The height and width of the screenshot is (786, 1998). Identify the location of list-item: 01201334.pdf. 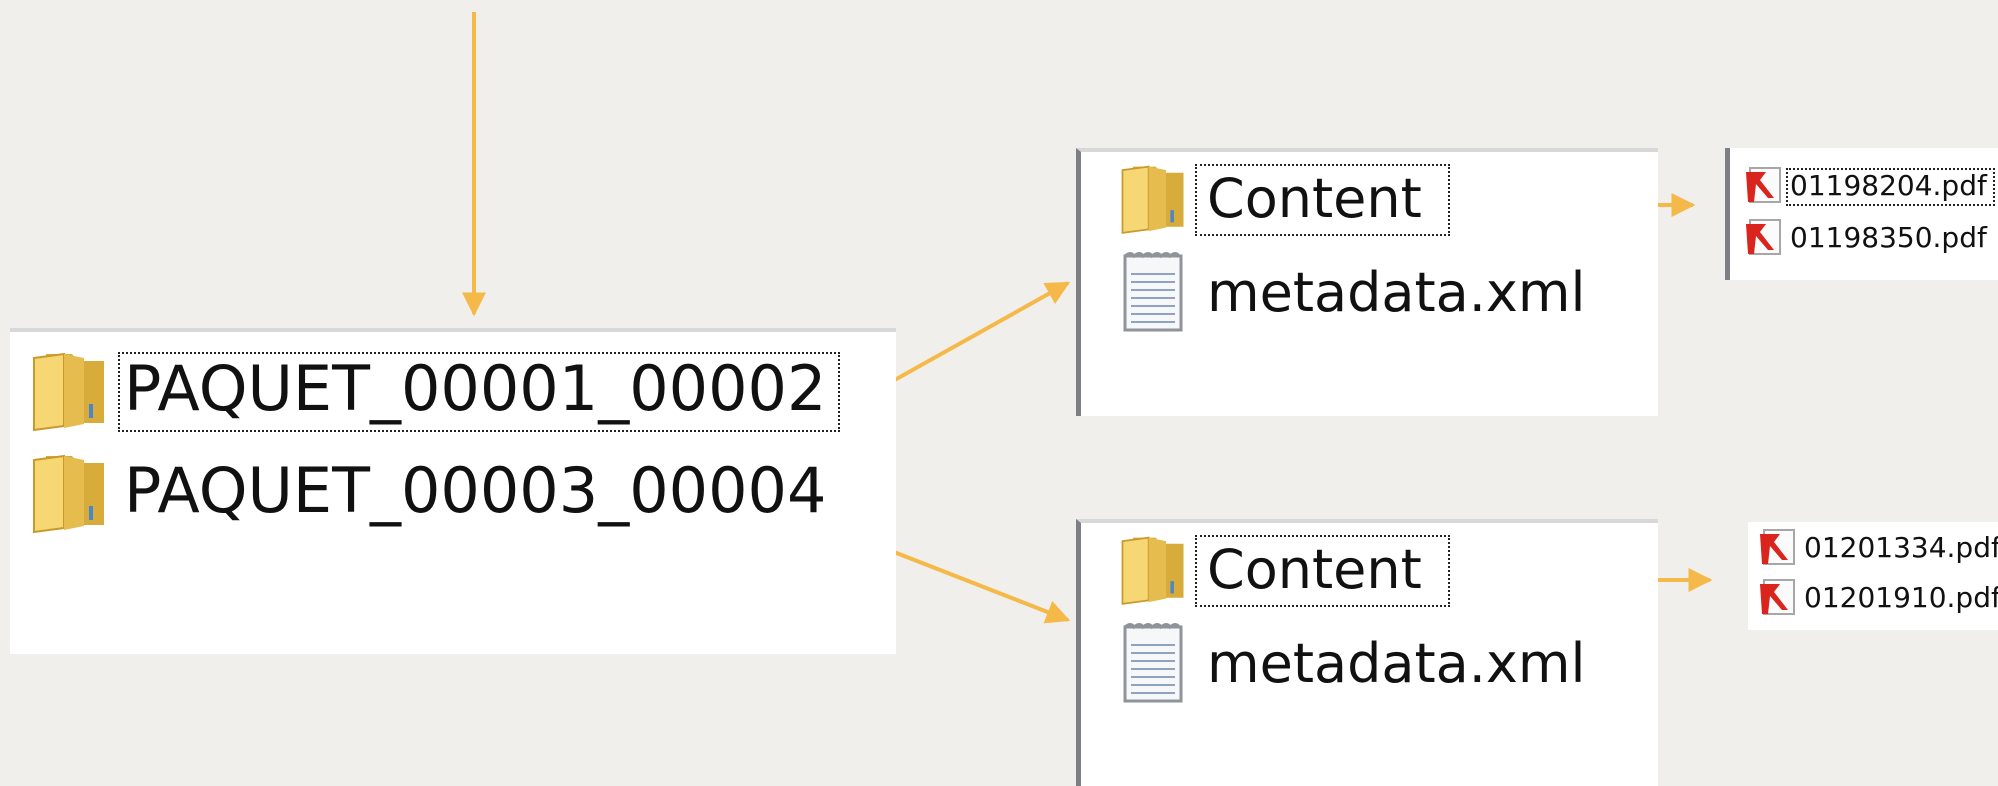
(1878, 549).